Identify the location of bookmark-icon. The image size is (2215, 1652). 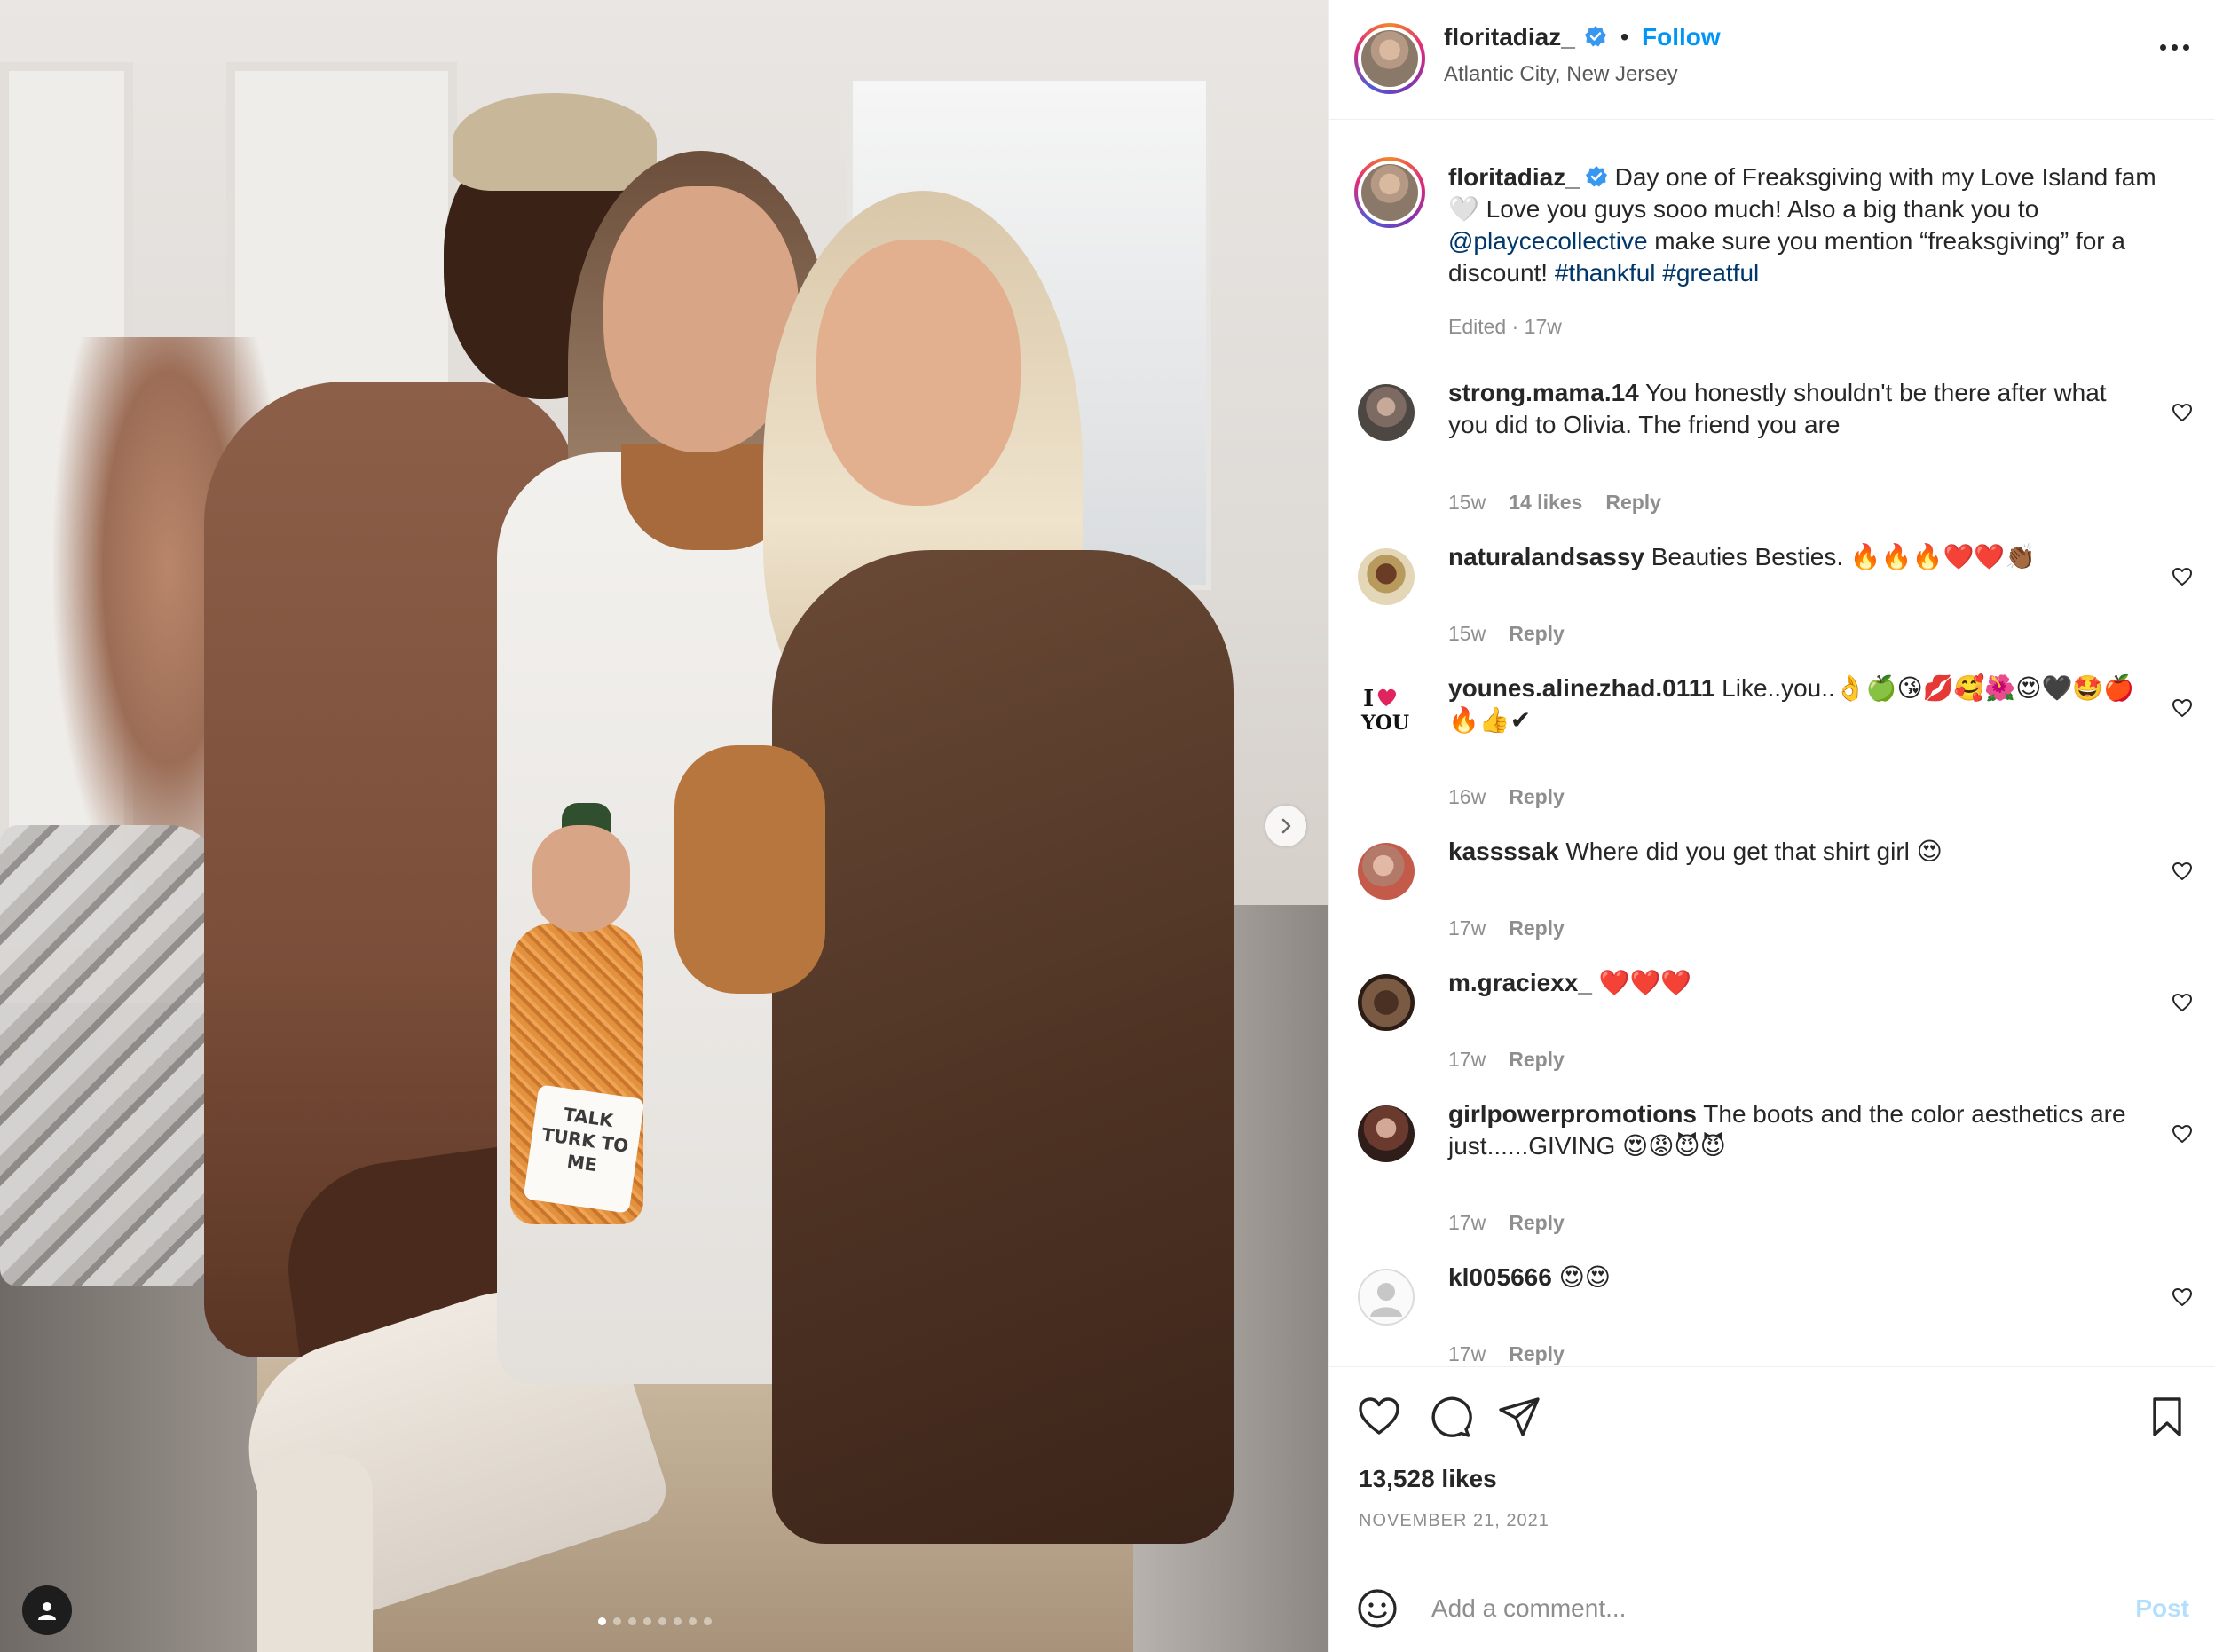
(2167, 1417).